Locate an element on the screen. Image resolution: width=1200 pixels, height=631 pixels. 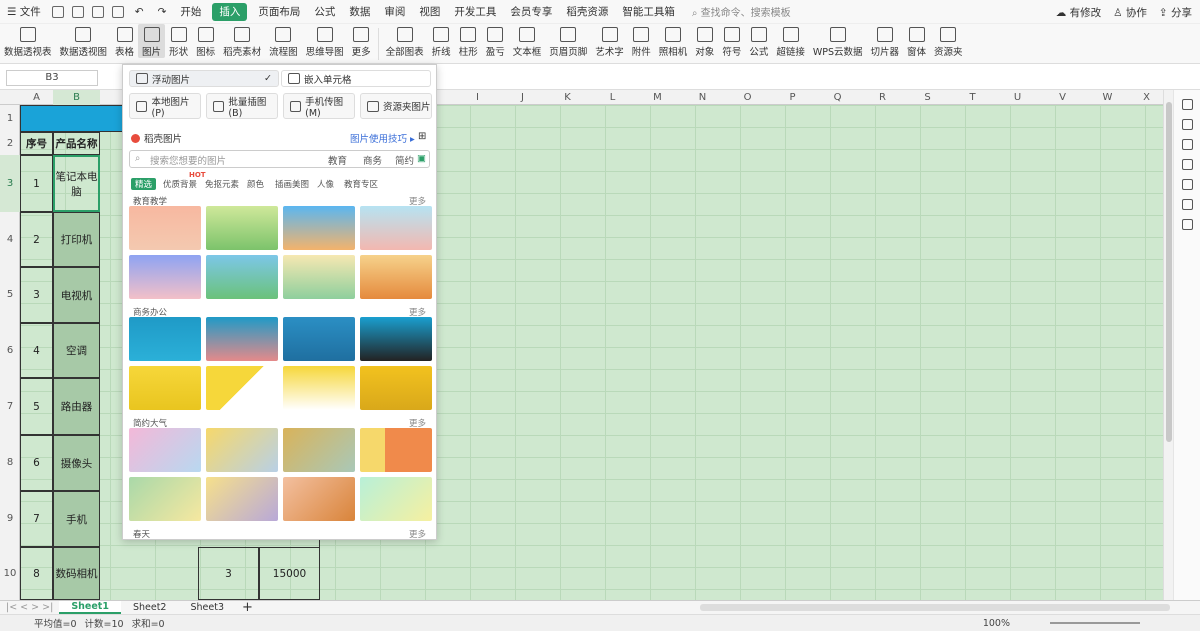
menu-formula: 公式 is located at coordinates (324, 12).